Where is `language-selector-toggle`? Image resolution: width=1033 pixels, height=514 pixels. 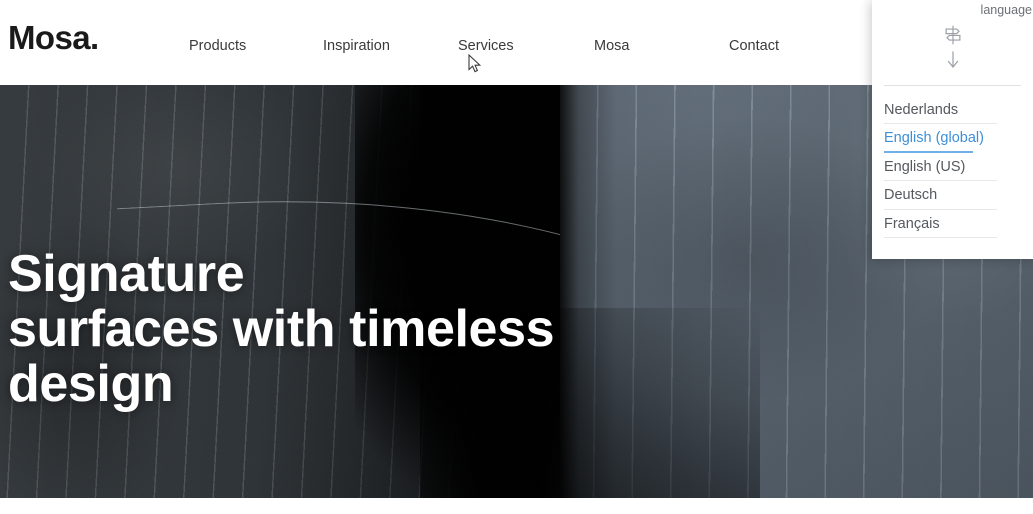
language-selector-toggle is located at coordinates (952, 54).